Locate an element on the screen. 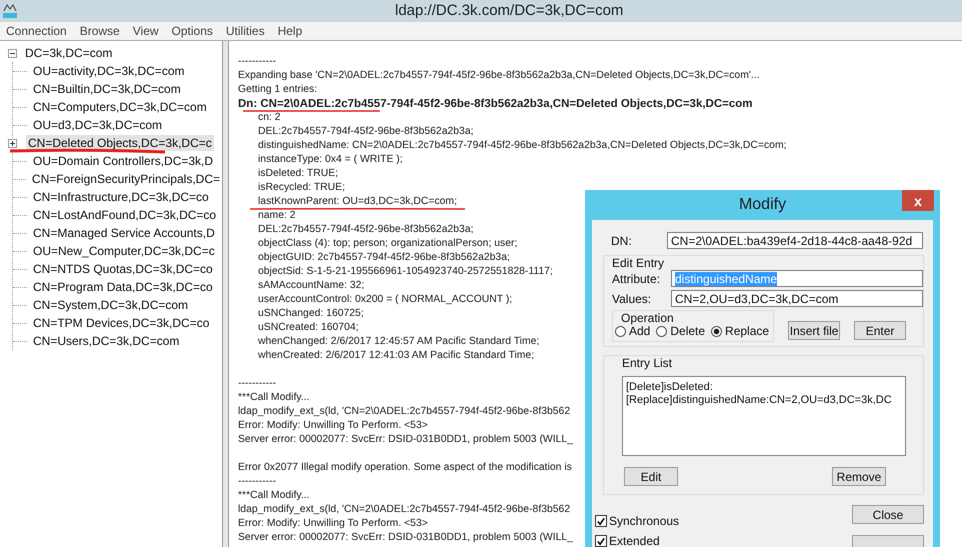 The width and height of the screenshot is (962, 547). output-line: objectClass (4): top; person; organizationalPerson; user; is located at coordinates (387, 244).